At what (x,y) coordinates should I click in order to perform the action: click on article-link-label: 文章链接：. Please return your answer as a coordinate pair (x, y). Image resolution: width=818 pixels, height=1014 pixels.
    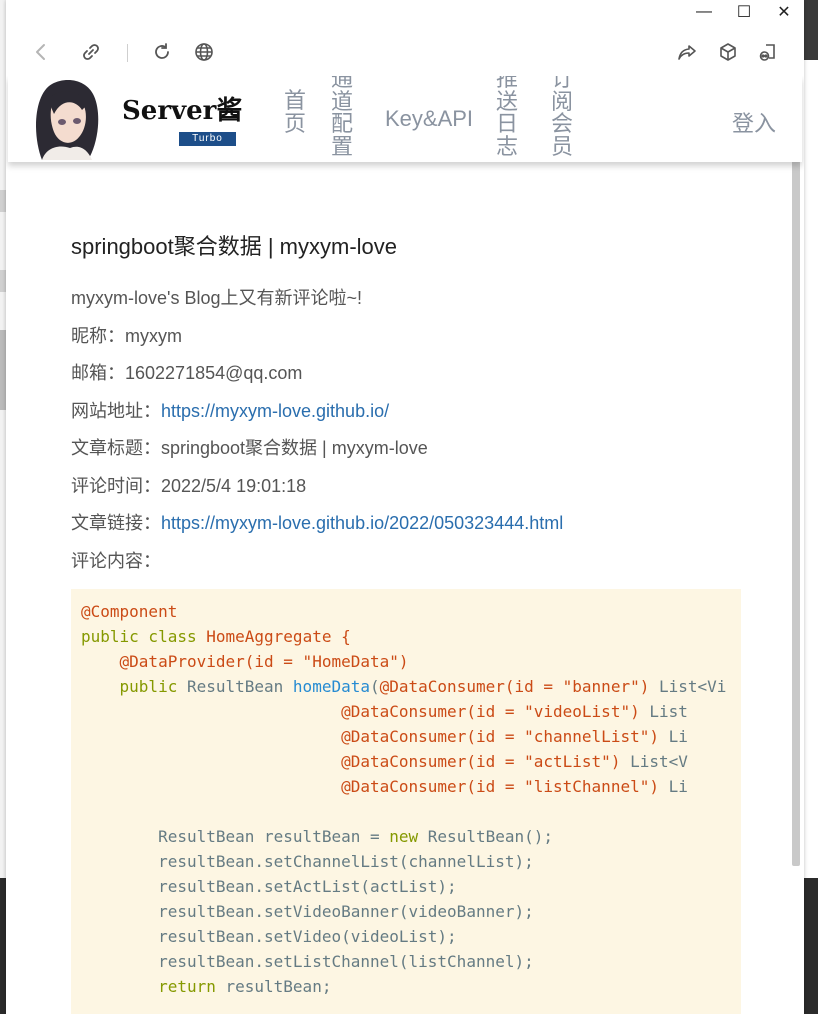
    Looking at the image, I should click on (116, 523).